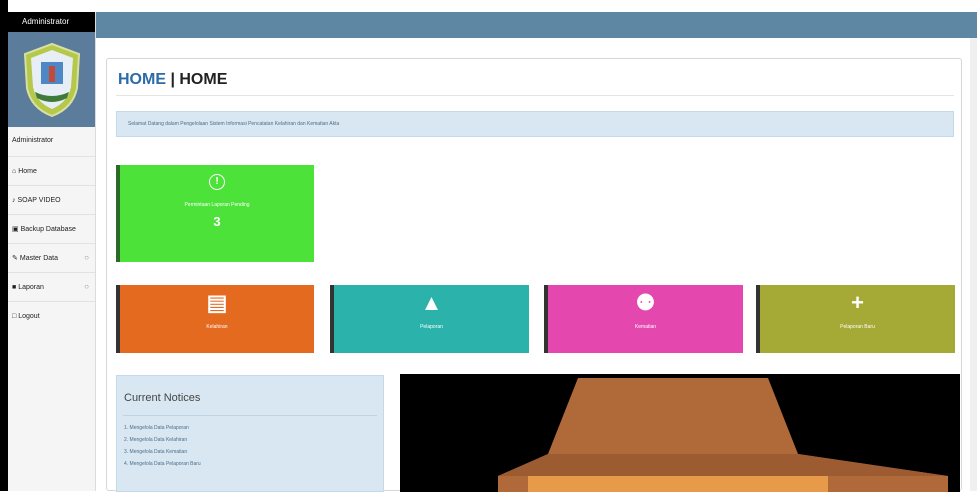 The width and height of the screenshot is (977, 492). What do you see at coordinates (431, 327) in the screenshot?
I see `tile-label: Pelaporan` at bounding box center [431, 327].